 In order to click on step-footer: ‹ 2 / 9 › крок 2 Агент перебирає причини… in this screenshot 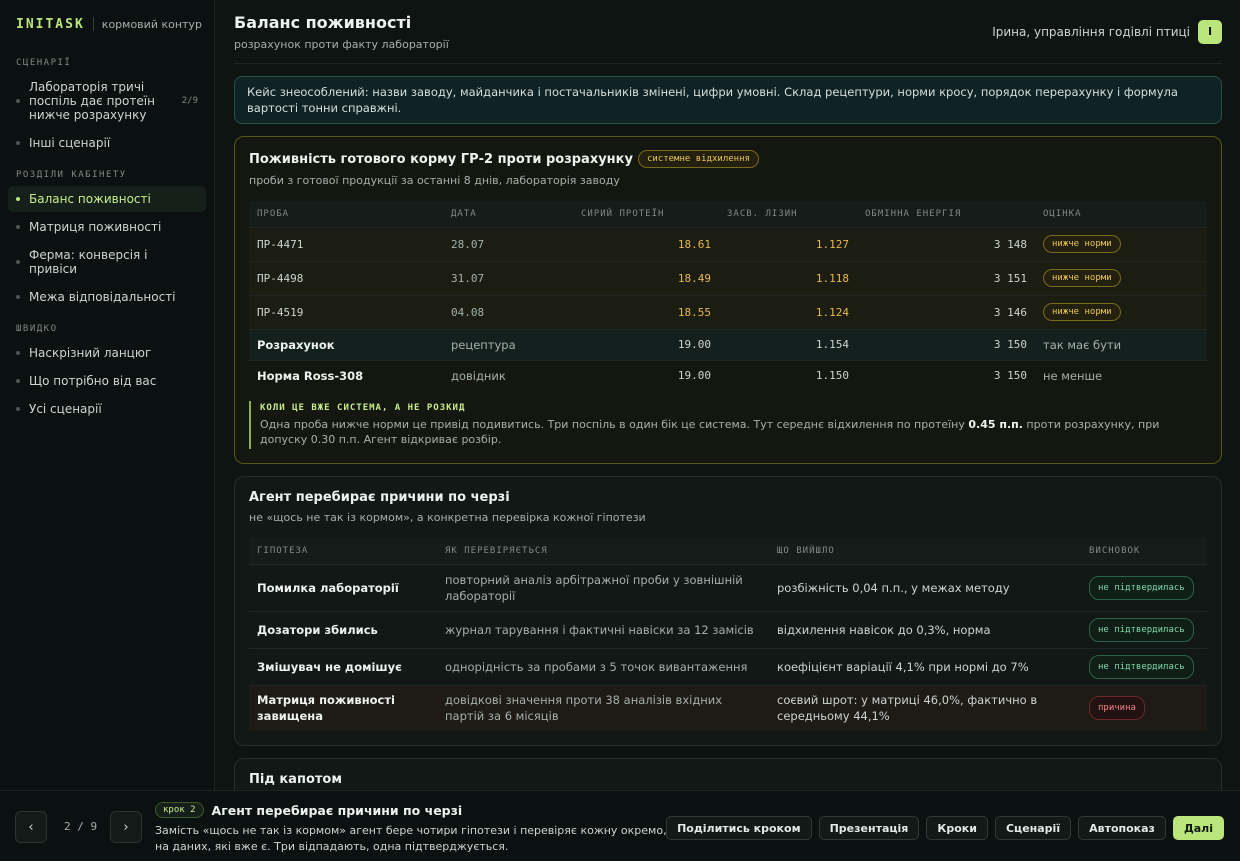, I will do `click(620, 825)`.